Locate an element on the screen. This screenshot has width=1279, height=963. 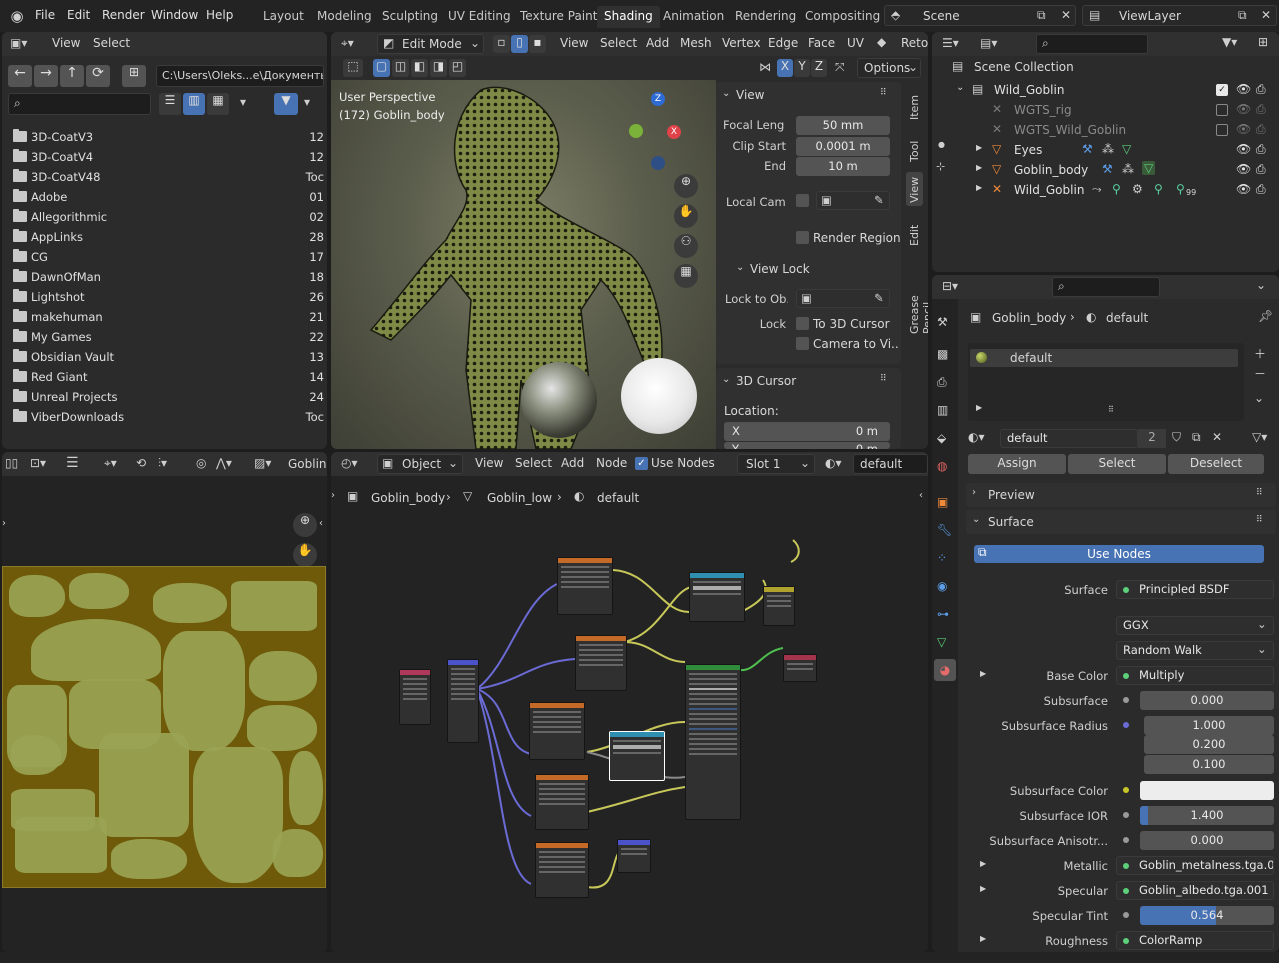
navigation-gizmo: Z X is located at coordinates (656, 130).